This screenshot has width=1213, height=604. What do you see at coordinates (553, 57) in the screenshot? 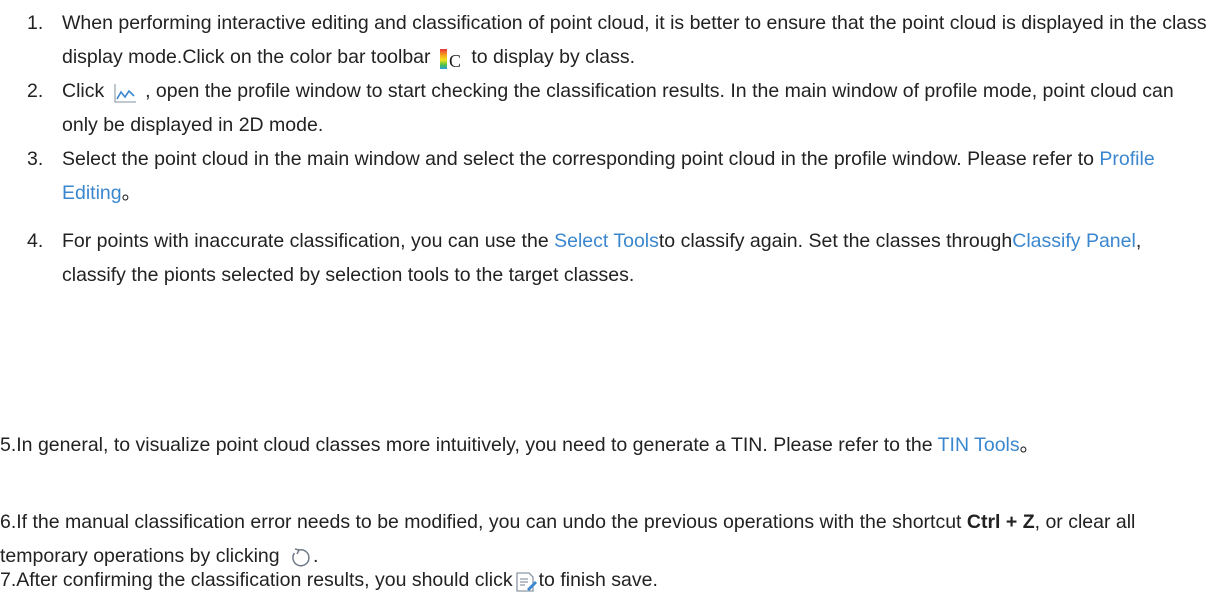
I see `step-text-end: to display by class.` at bounding box center [553, 57].